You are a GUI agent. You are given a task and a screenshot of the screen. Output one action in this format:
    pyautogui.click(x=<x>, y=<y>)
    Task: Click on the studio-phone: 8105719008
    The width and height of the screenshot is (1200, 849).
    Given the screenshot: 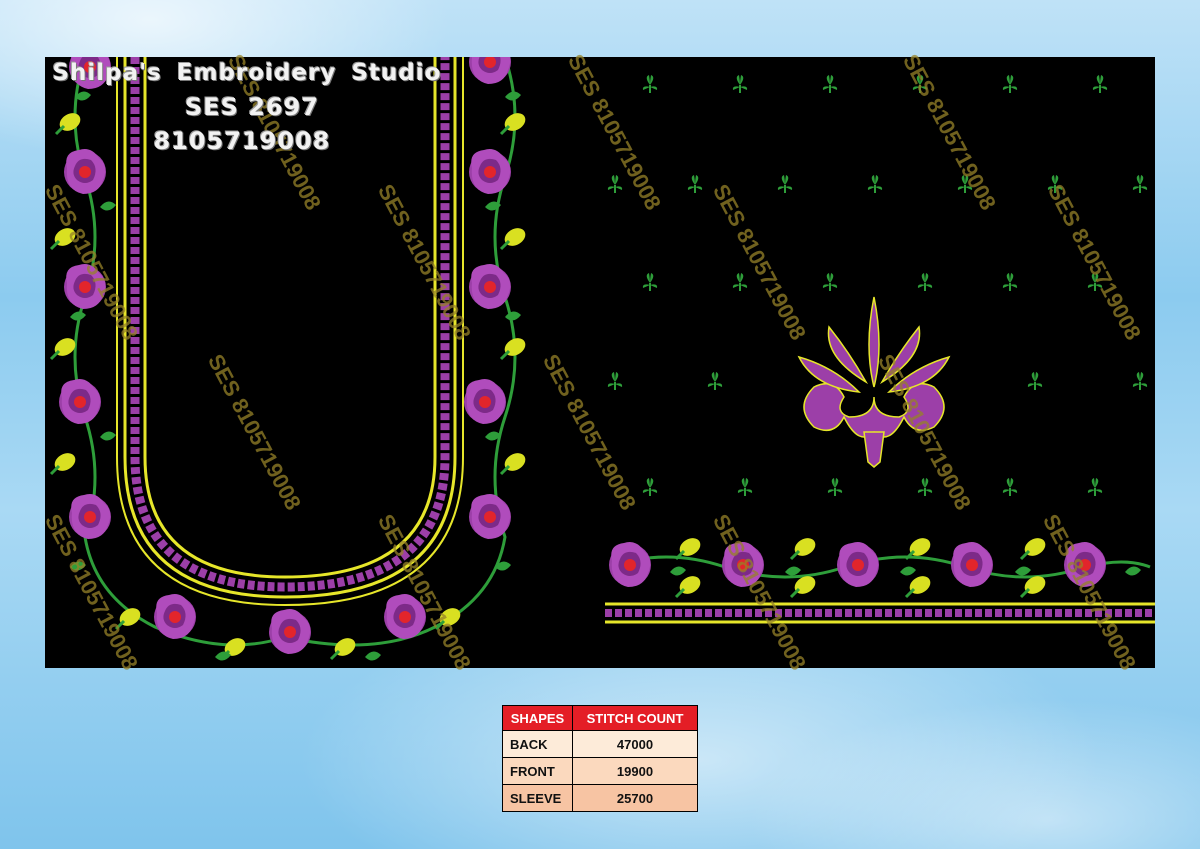 What is the action you would take?
    pyautogui.click(x=242, y=141)
    